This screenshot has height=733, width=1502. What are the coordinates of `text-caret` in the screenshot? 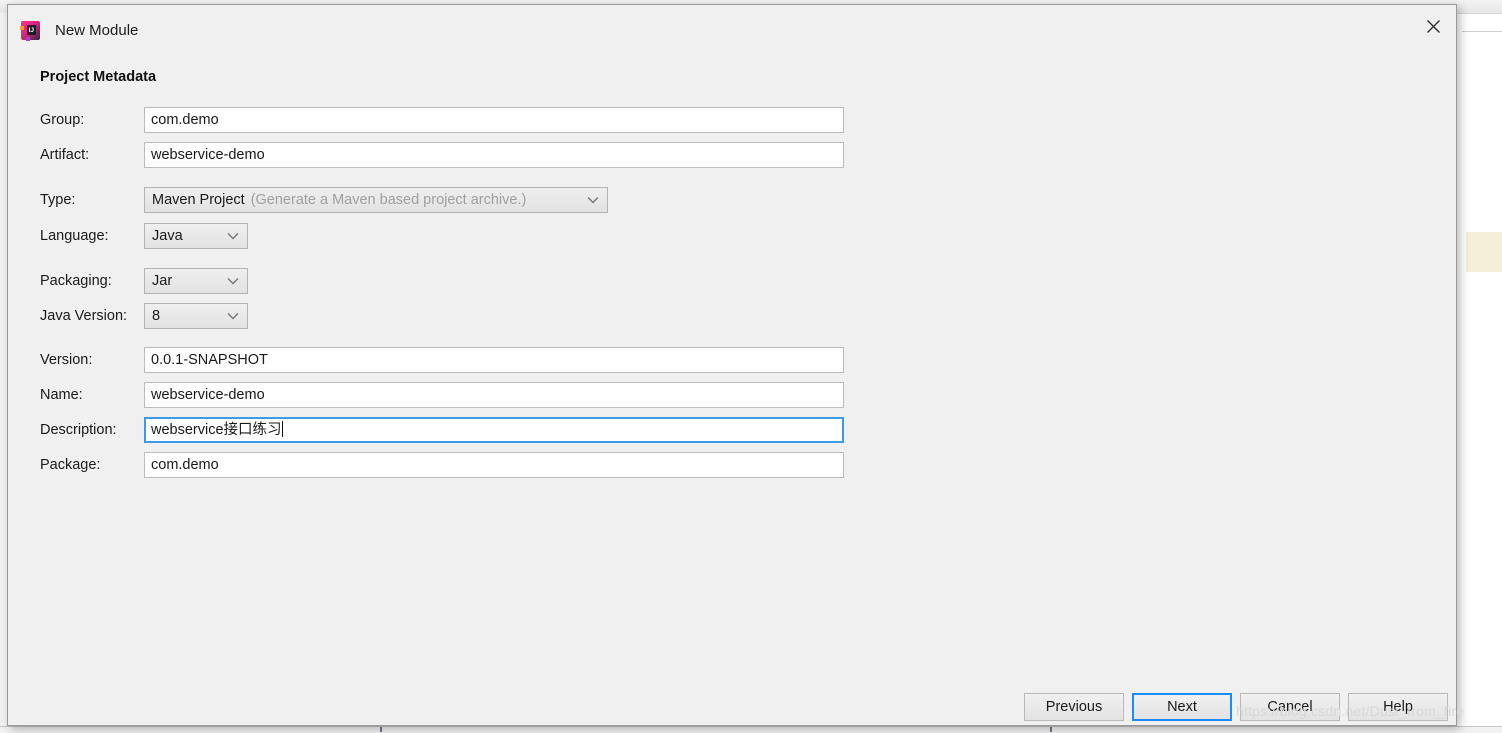 It's located at (282, 429).